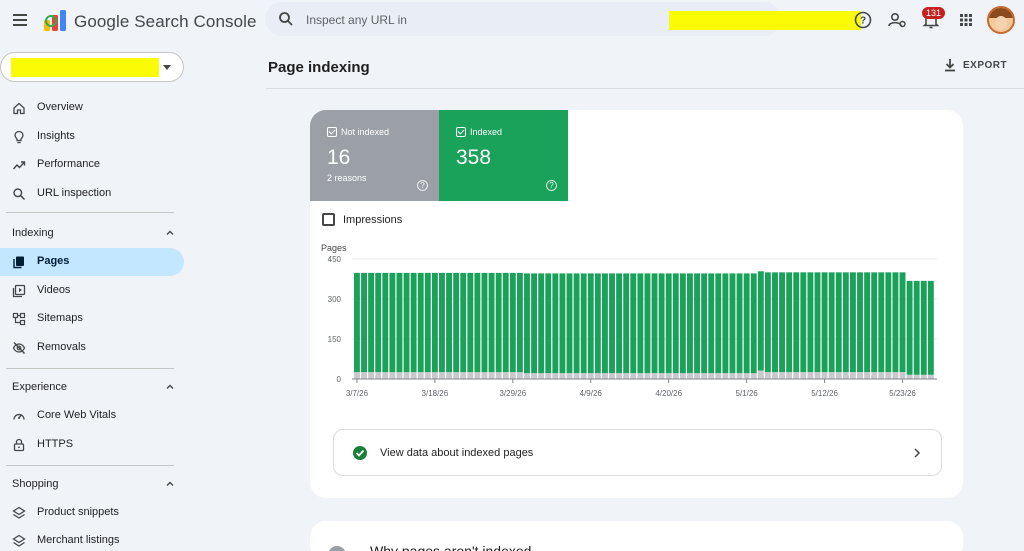 This screenshot has height=551, width=1024. Describe the element at coordinates (55, 444) in the screenshot. I see `sidebar-item-label: HTTPS` at that location.